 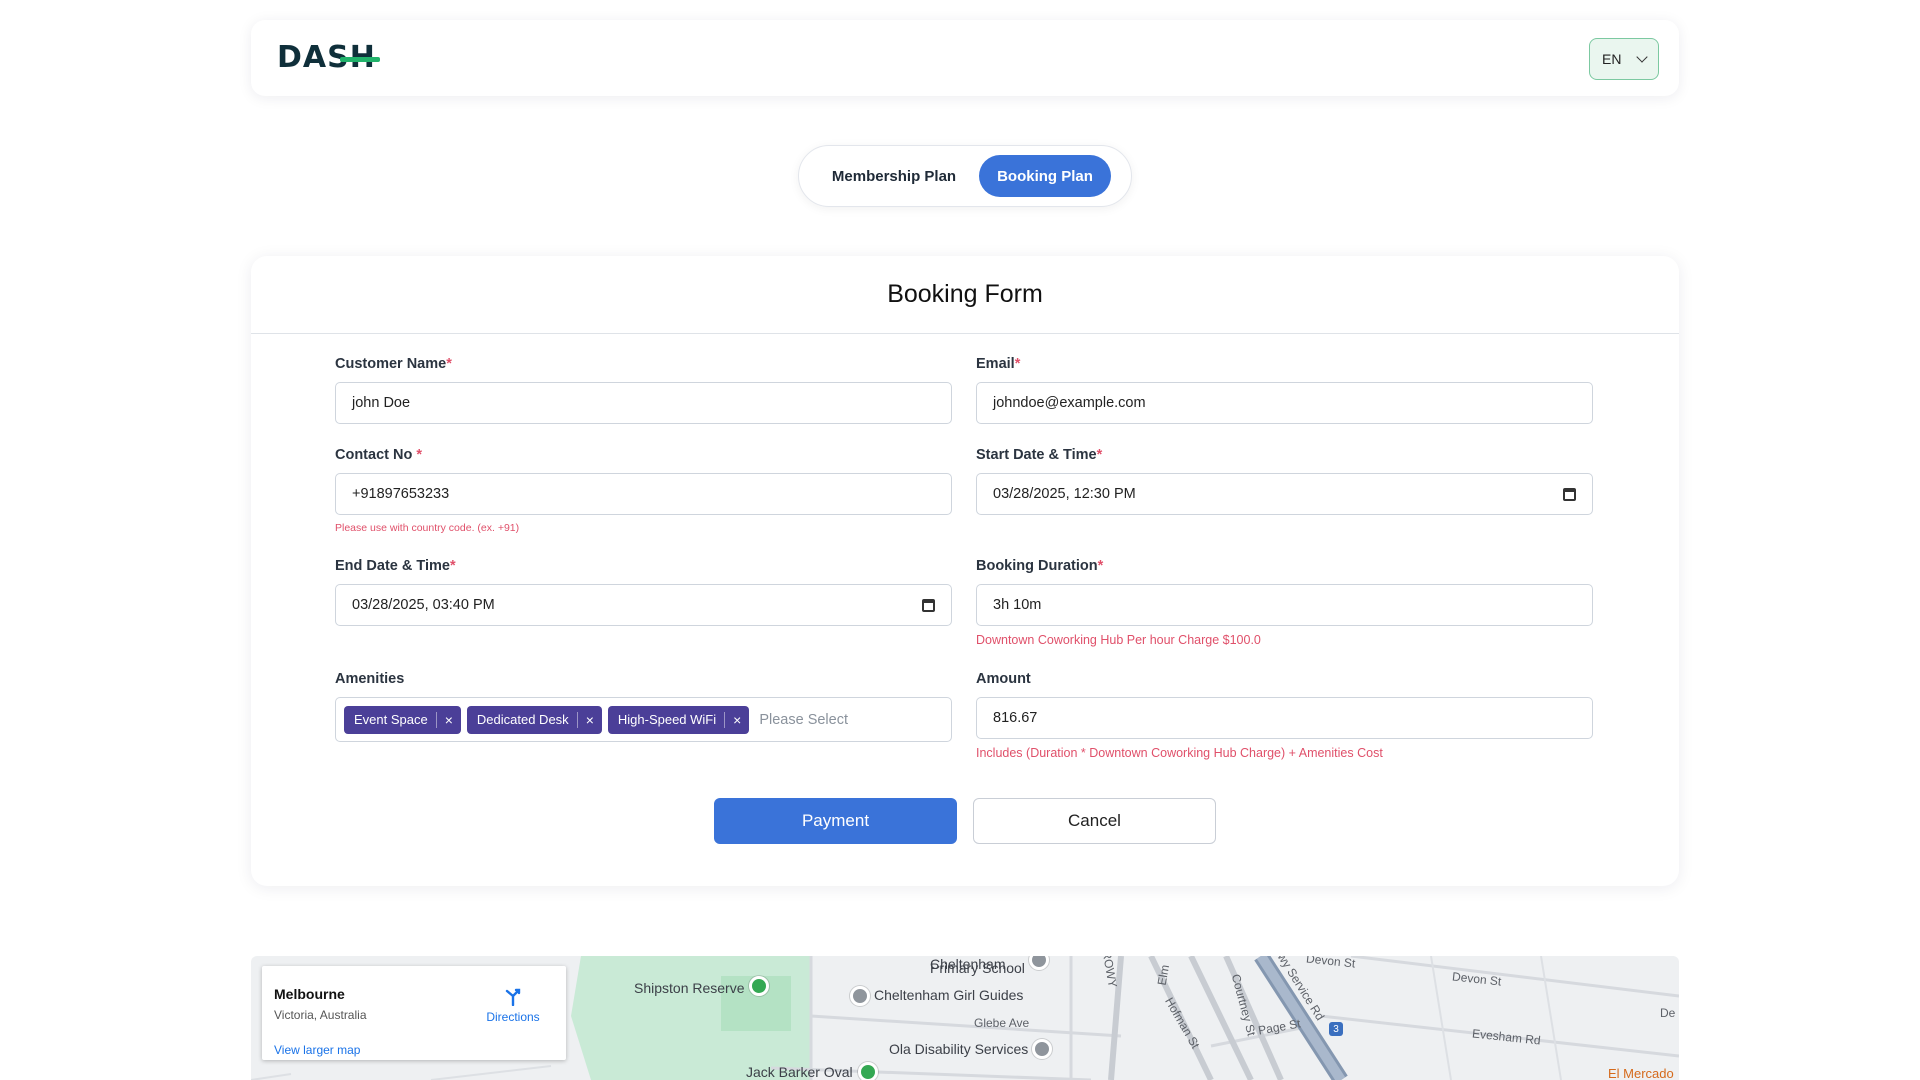 I want to click on email-group: Email* johndoe@example.com, so click(x=1284, y=390).